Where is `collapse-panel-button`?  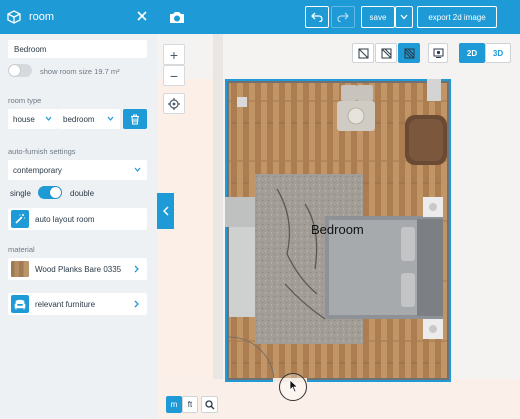
collapse-panel-button is located at coordinates (165, 211).